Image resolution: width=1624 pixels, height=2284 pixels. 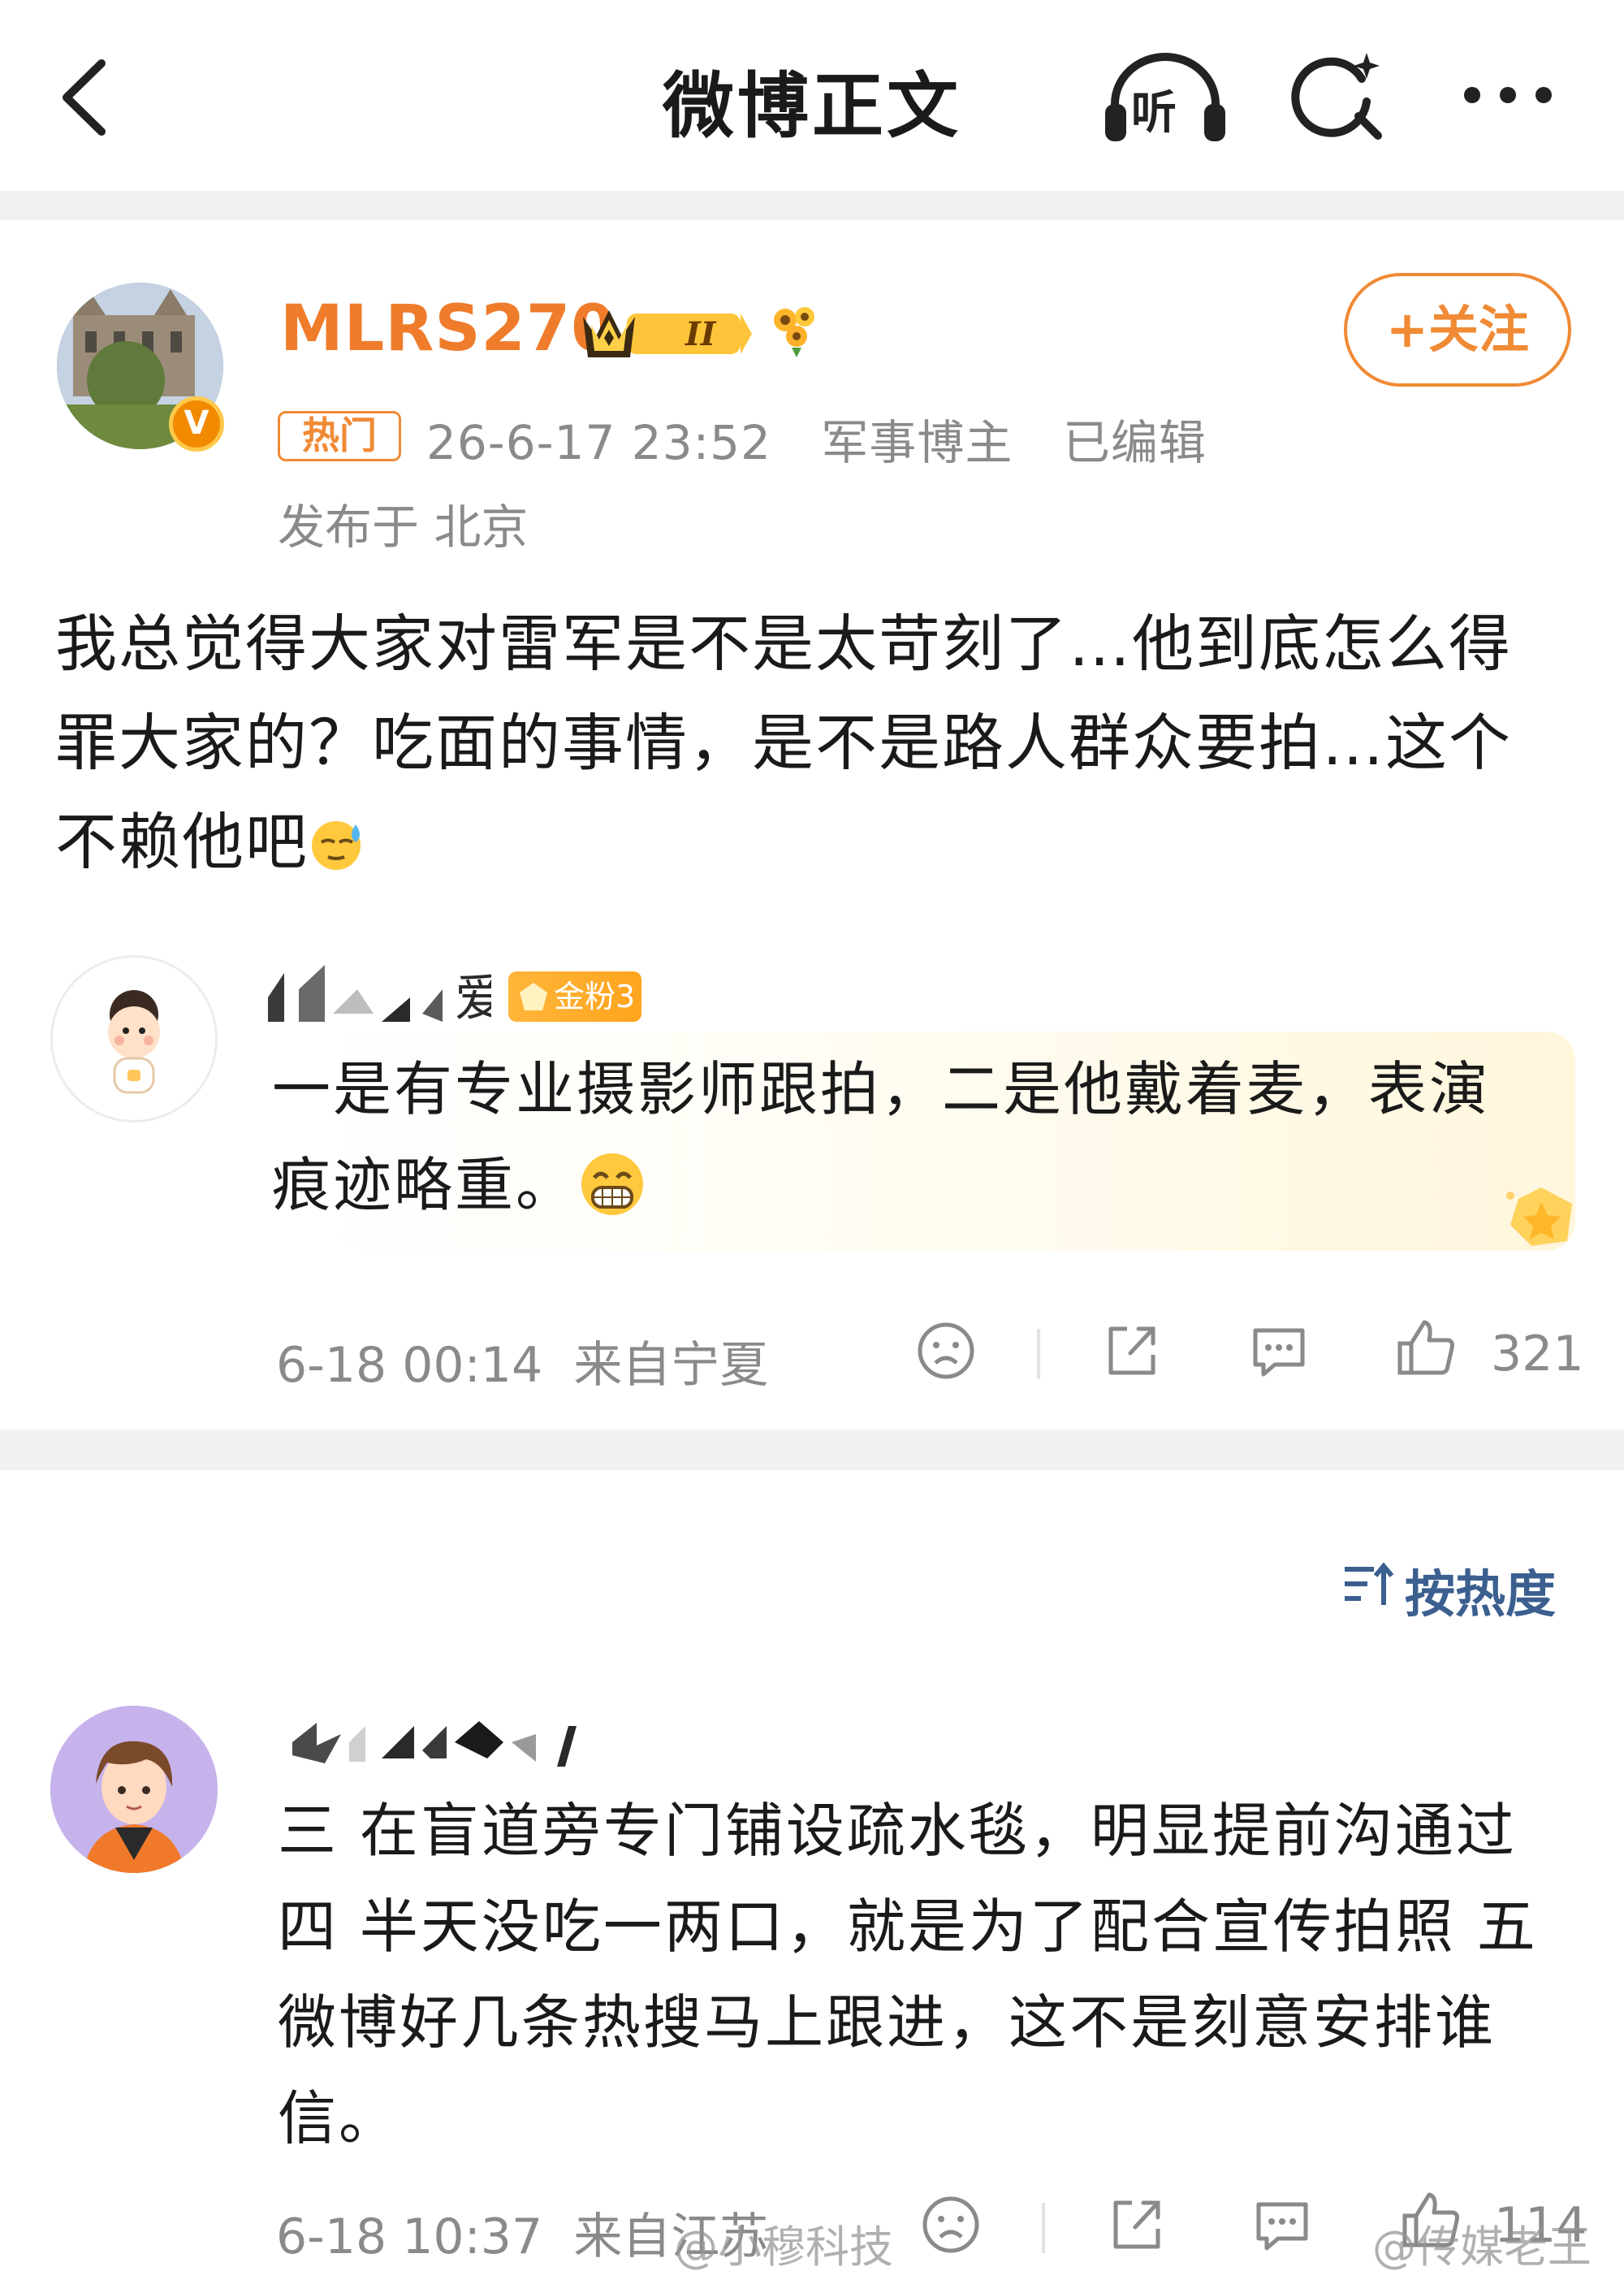 What do you see at coordinates (1482, 2247) in the screenshot?
I see `watermark-2: @传媒老王` at bounding box center [1482, 2247].